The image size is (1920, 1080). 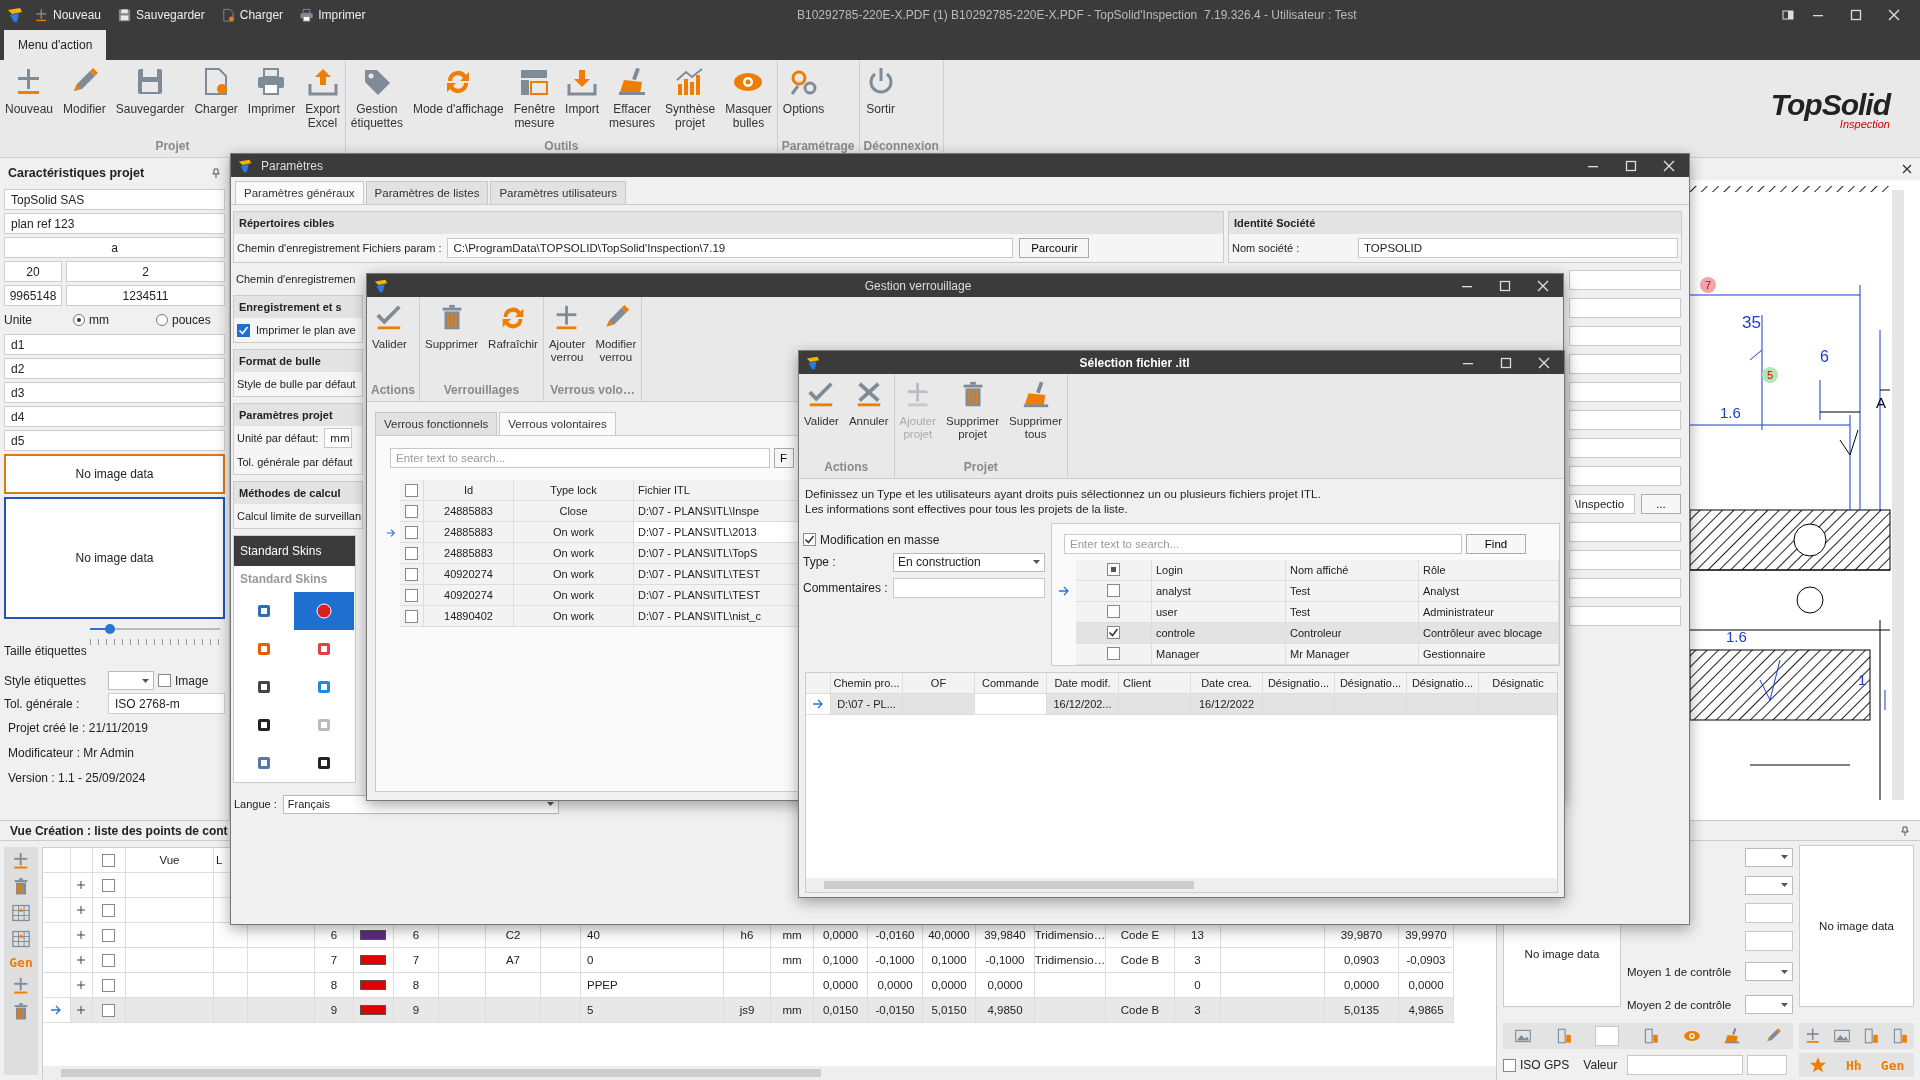 I want to click on ribbon-button: Options, so click(x=803, y=99).